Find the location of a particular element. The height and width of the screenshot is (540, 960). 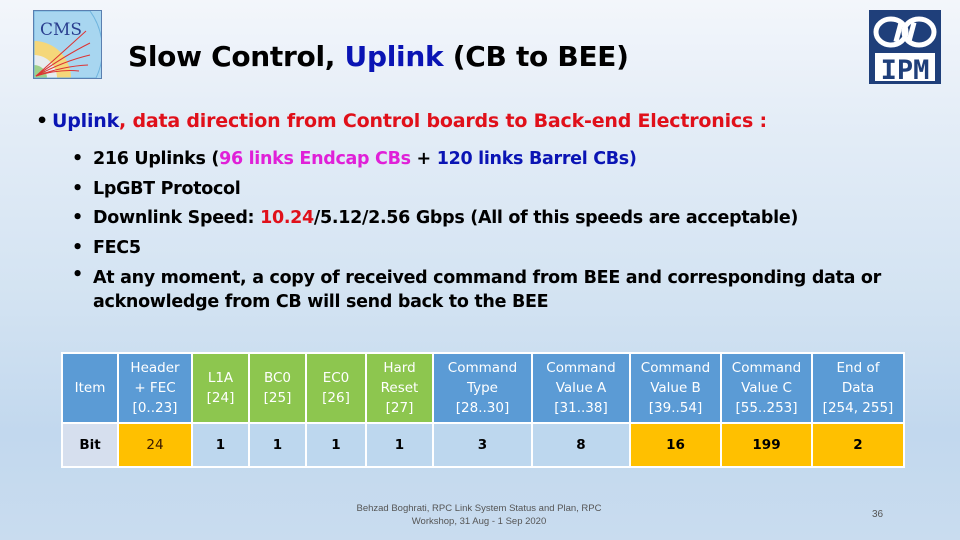

header-line: Data is located at coordinates (858, 388).